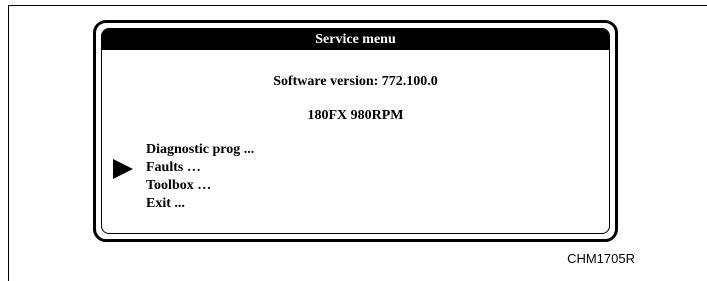  I want to click on figure-code-label: CHM1705R, so click(601, 258).